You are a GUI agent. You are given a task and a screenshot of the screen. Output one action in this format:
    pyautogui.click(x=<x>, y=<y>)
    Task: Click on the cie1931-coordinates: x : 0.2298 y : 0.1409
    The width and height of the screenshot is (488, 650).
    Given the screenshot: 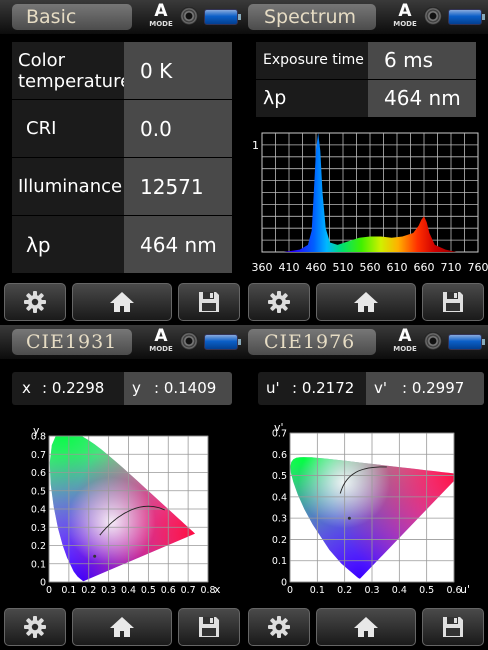 What is the action you would take?
    pyautogui.click(x=122, y=388)
    